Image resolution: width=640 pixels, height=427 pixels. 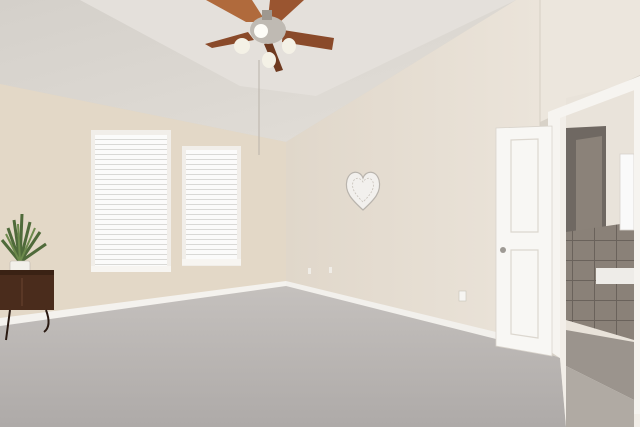 What do you see at coordinates (211, 206) in the screenshot?
I see `window-right` at bounding box center [211, 206].